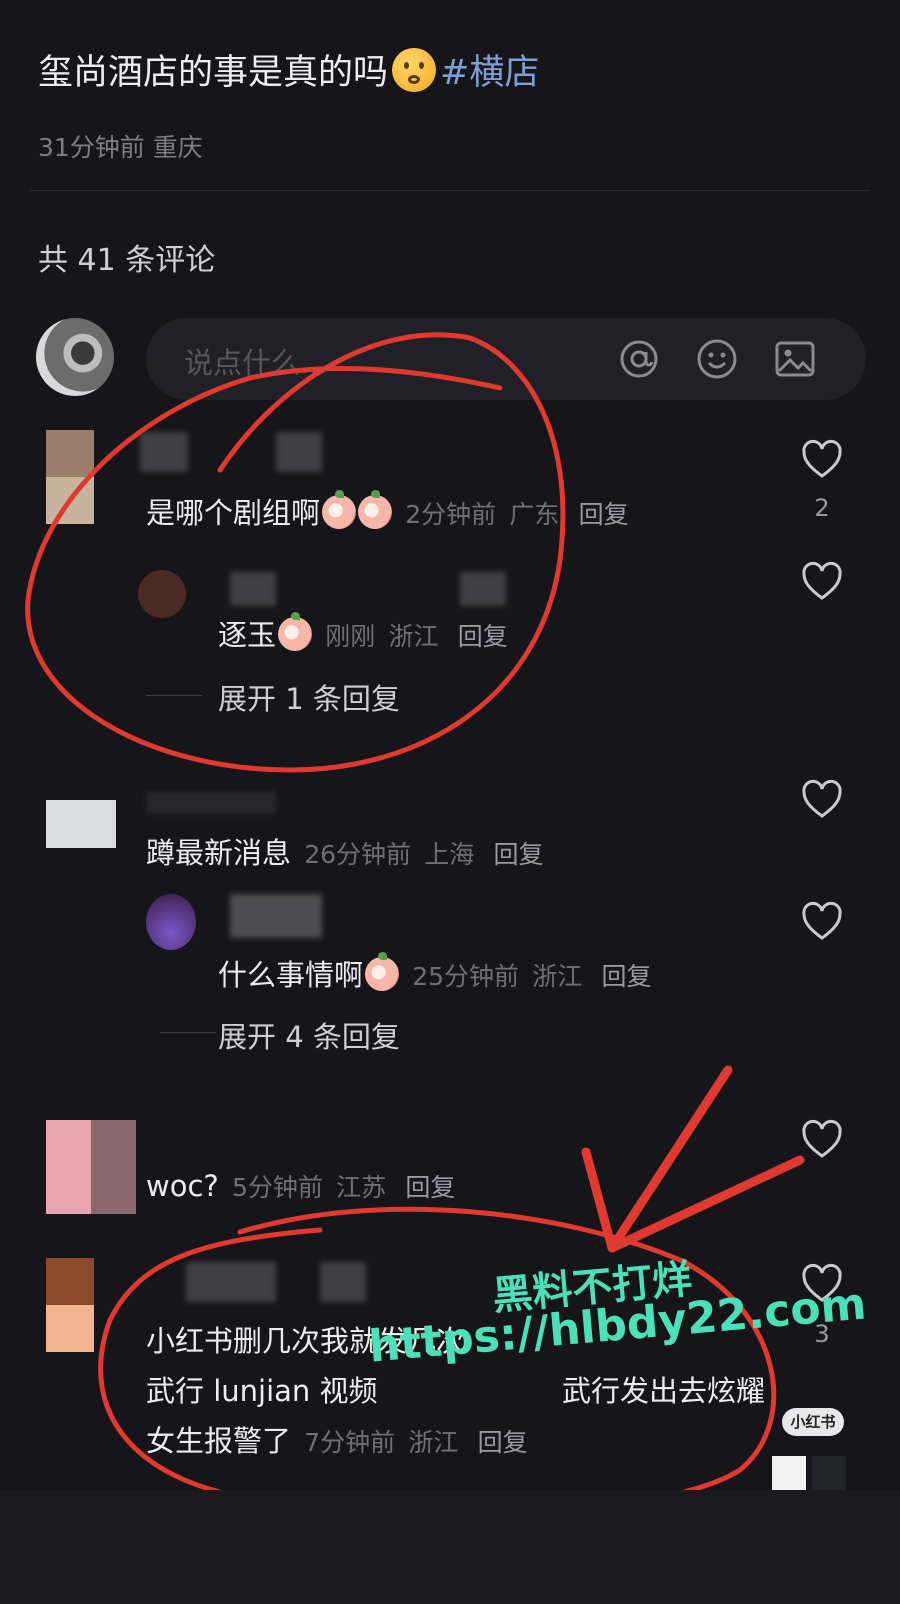 The width and height of the screenshot is (900, 1604). I want to click on xiaohongshu-badge: 小红书, so click(813, 1422).